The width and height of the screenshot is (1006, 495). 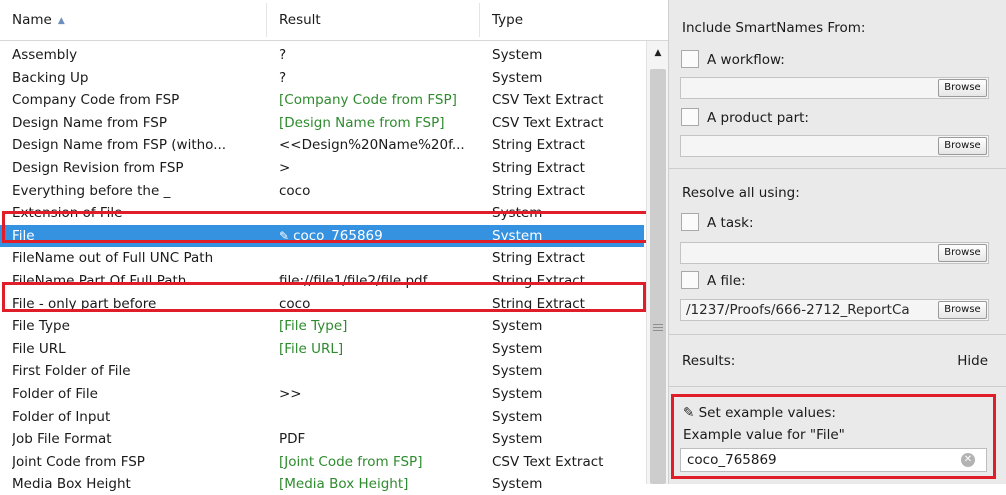 What do you see at coordinates (690, 280) in the screenshot?
I see `file-checkbox` at bounding box center [690, 280].